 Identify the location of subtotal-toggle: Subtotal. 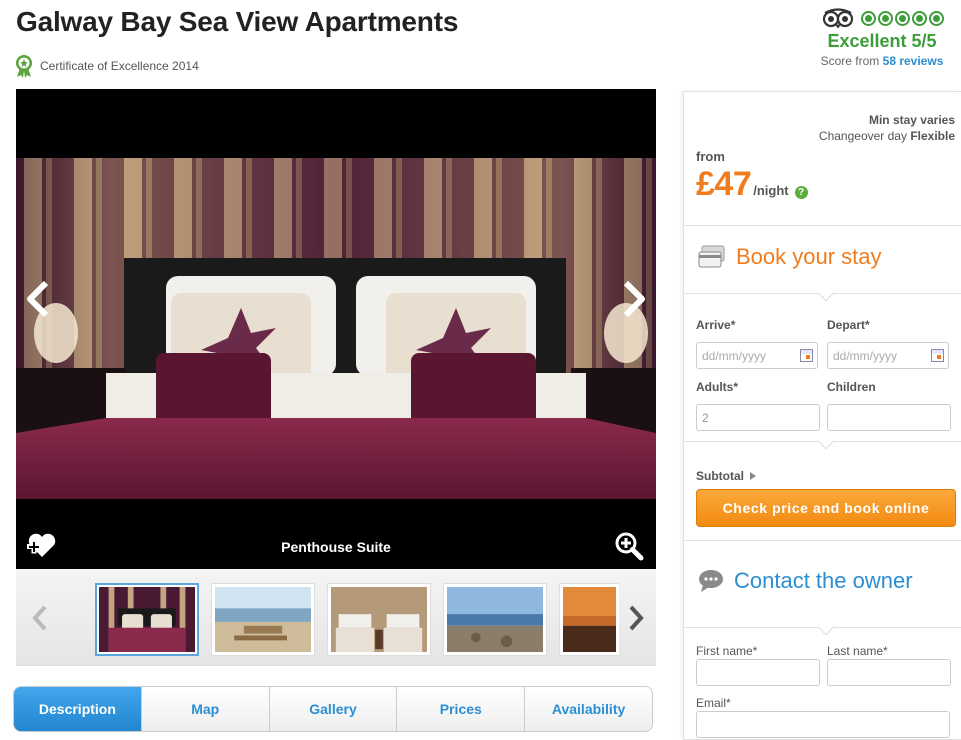
(726, 476).